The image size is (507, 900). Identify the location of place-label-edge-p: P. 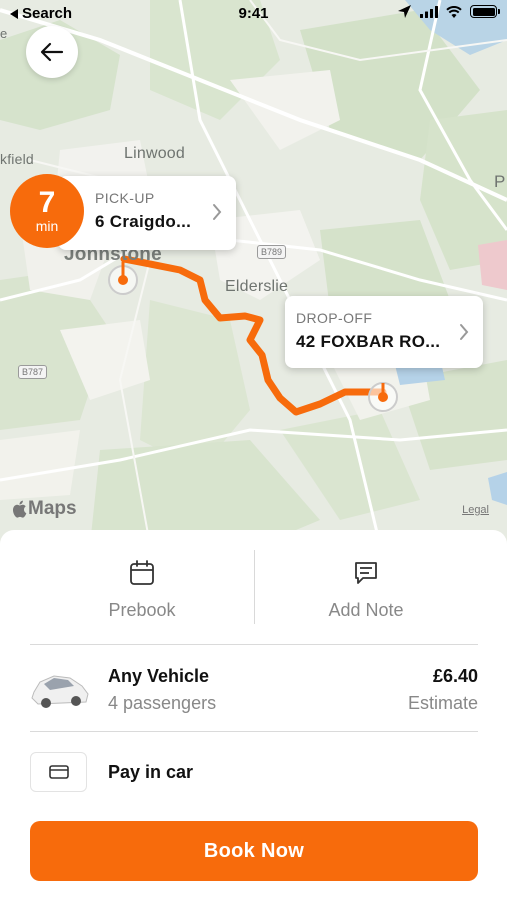
(500, 181).